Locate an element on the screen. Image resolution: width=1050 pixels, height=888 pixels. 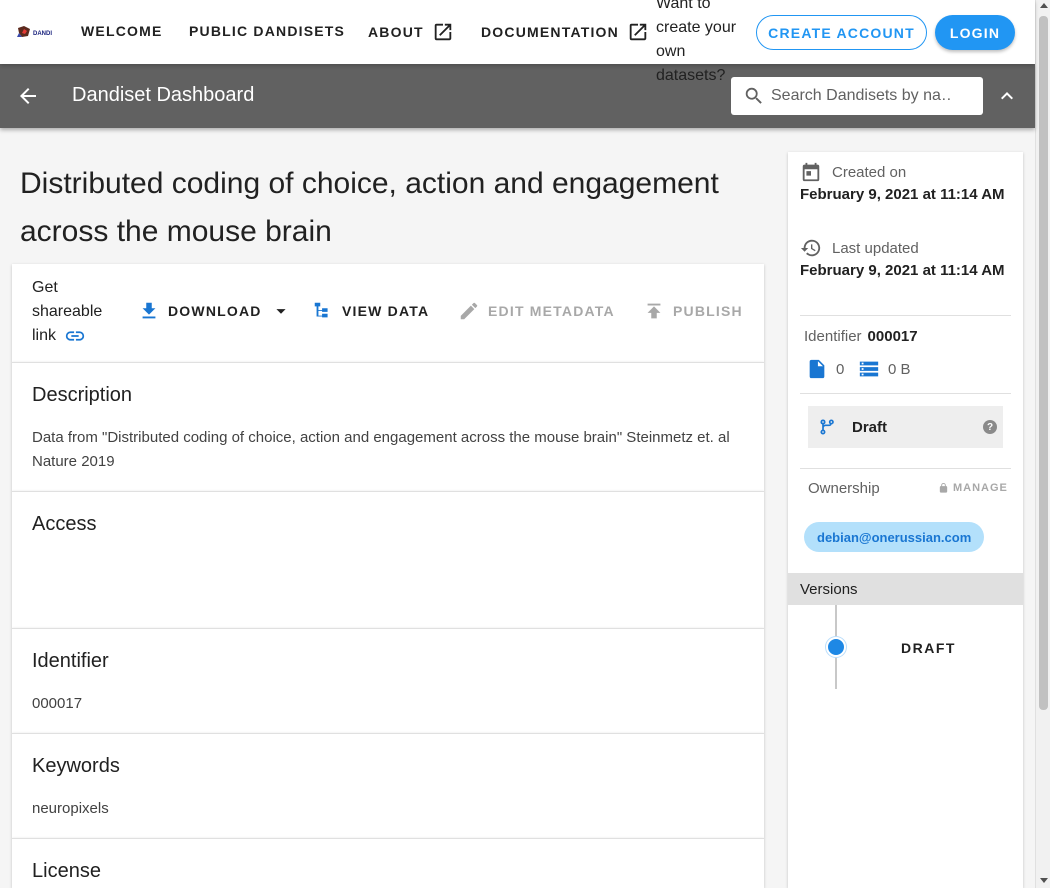
nav-about: ABOUT is located at coordinates (411, 32).